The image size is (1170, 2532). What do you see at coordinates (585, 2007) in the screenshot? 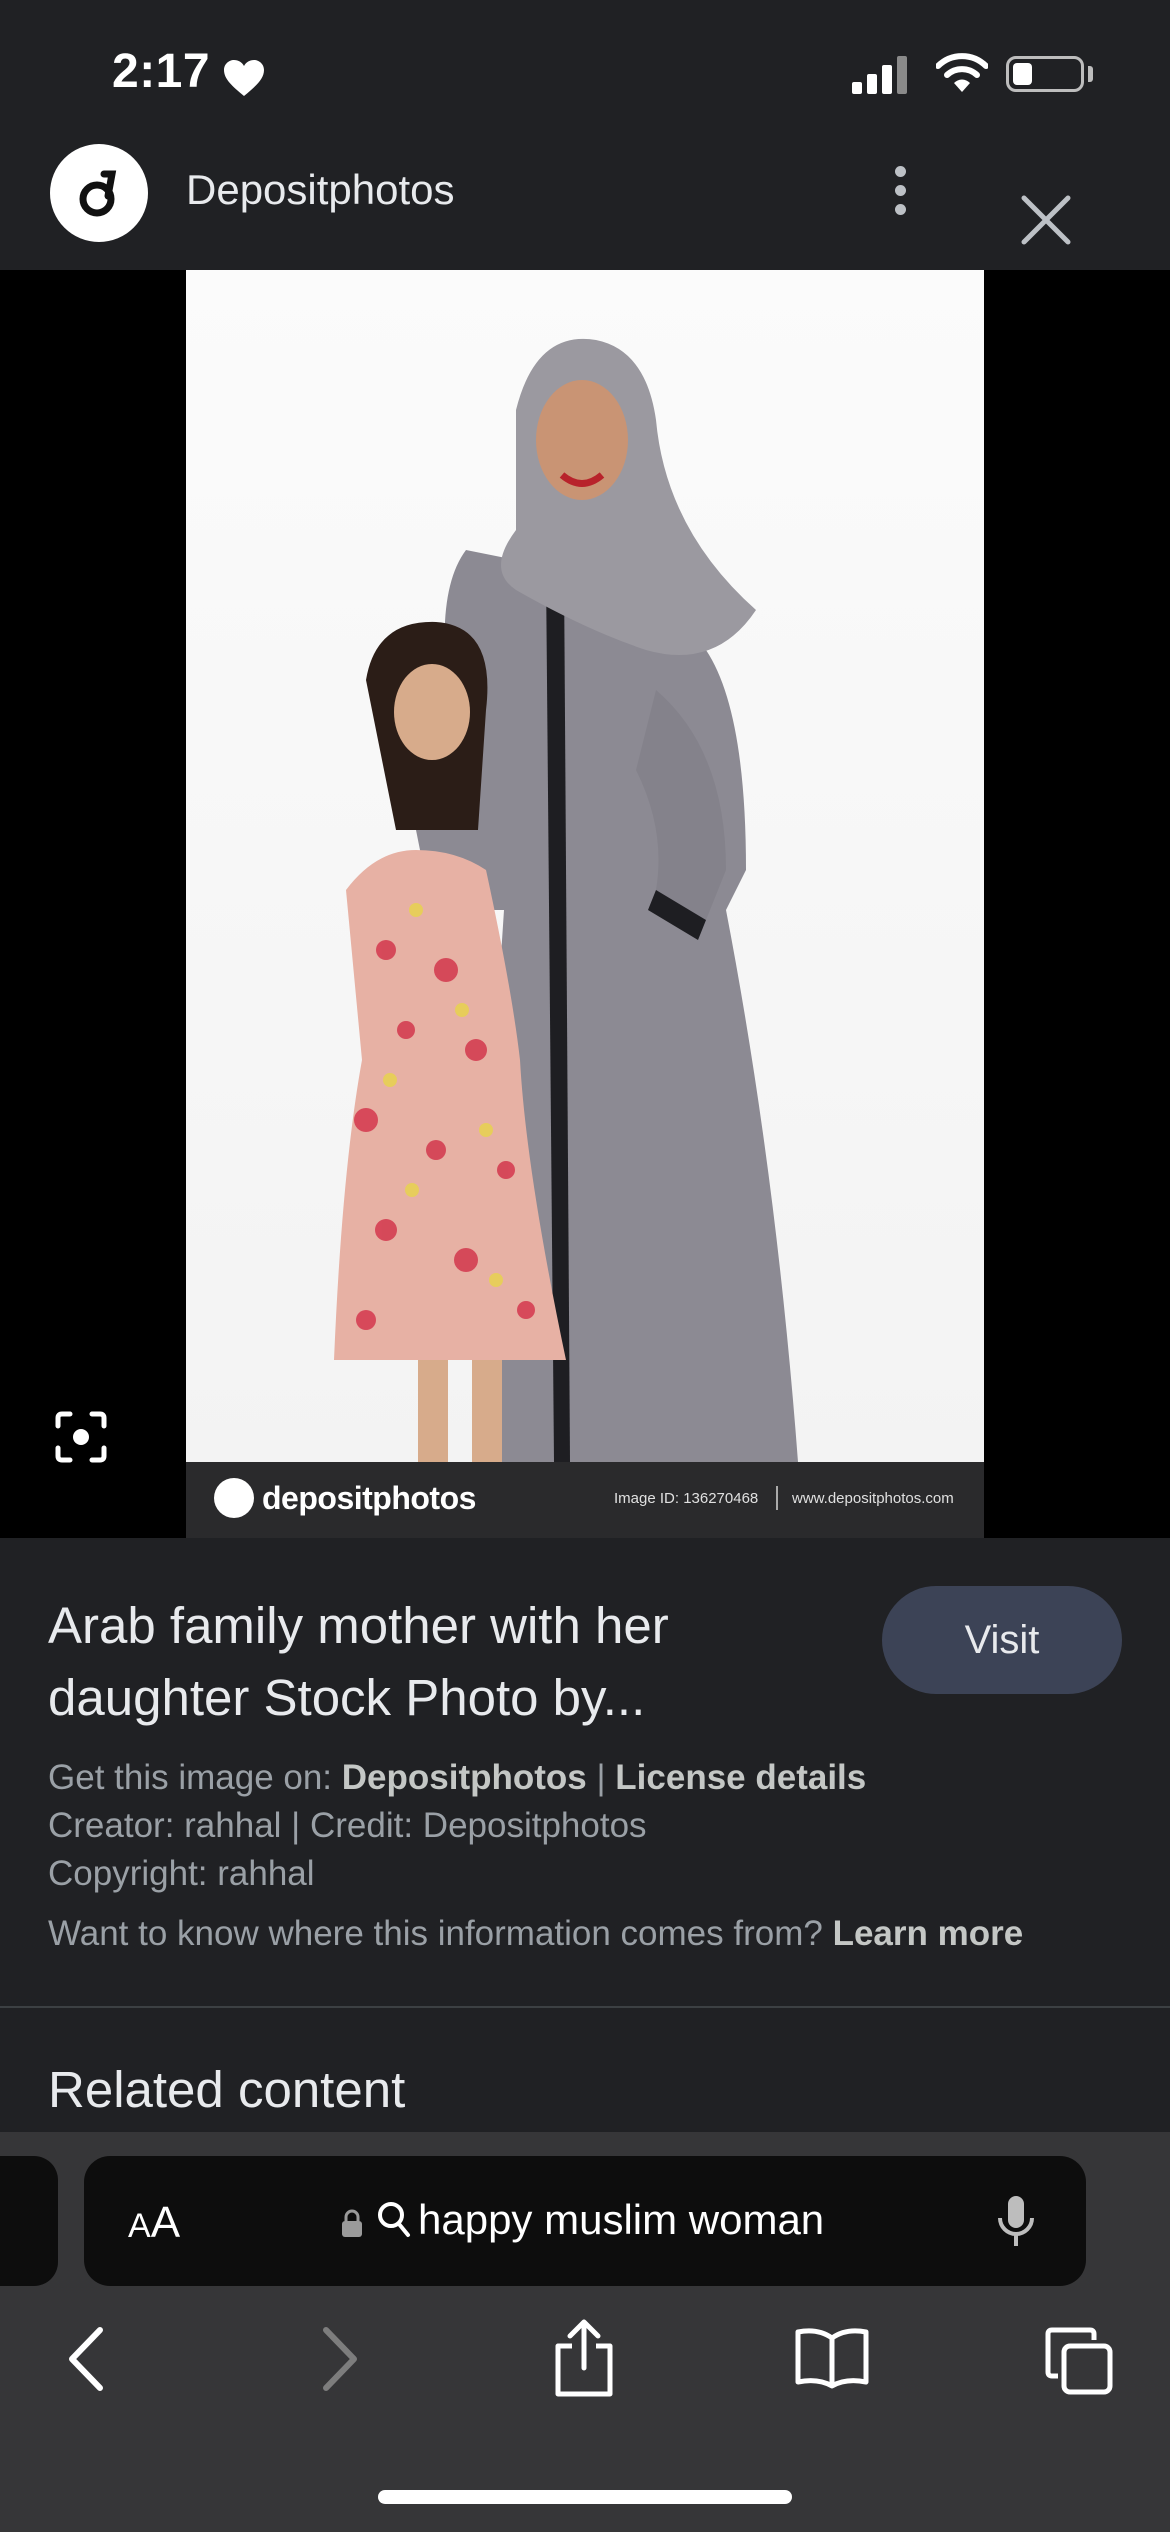
I see `section-divider` at bounding box center [585, 2007].